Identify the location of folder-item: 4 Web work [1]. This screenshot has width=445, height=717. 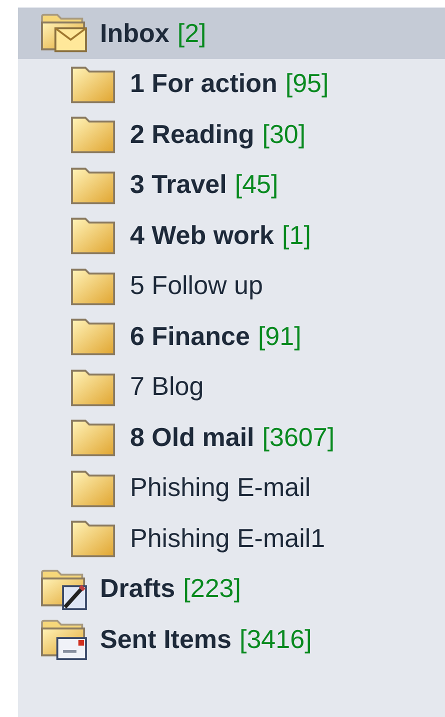
(231, 235).